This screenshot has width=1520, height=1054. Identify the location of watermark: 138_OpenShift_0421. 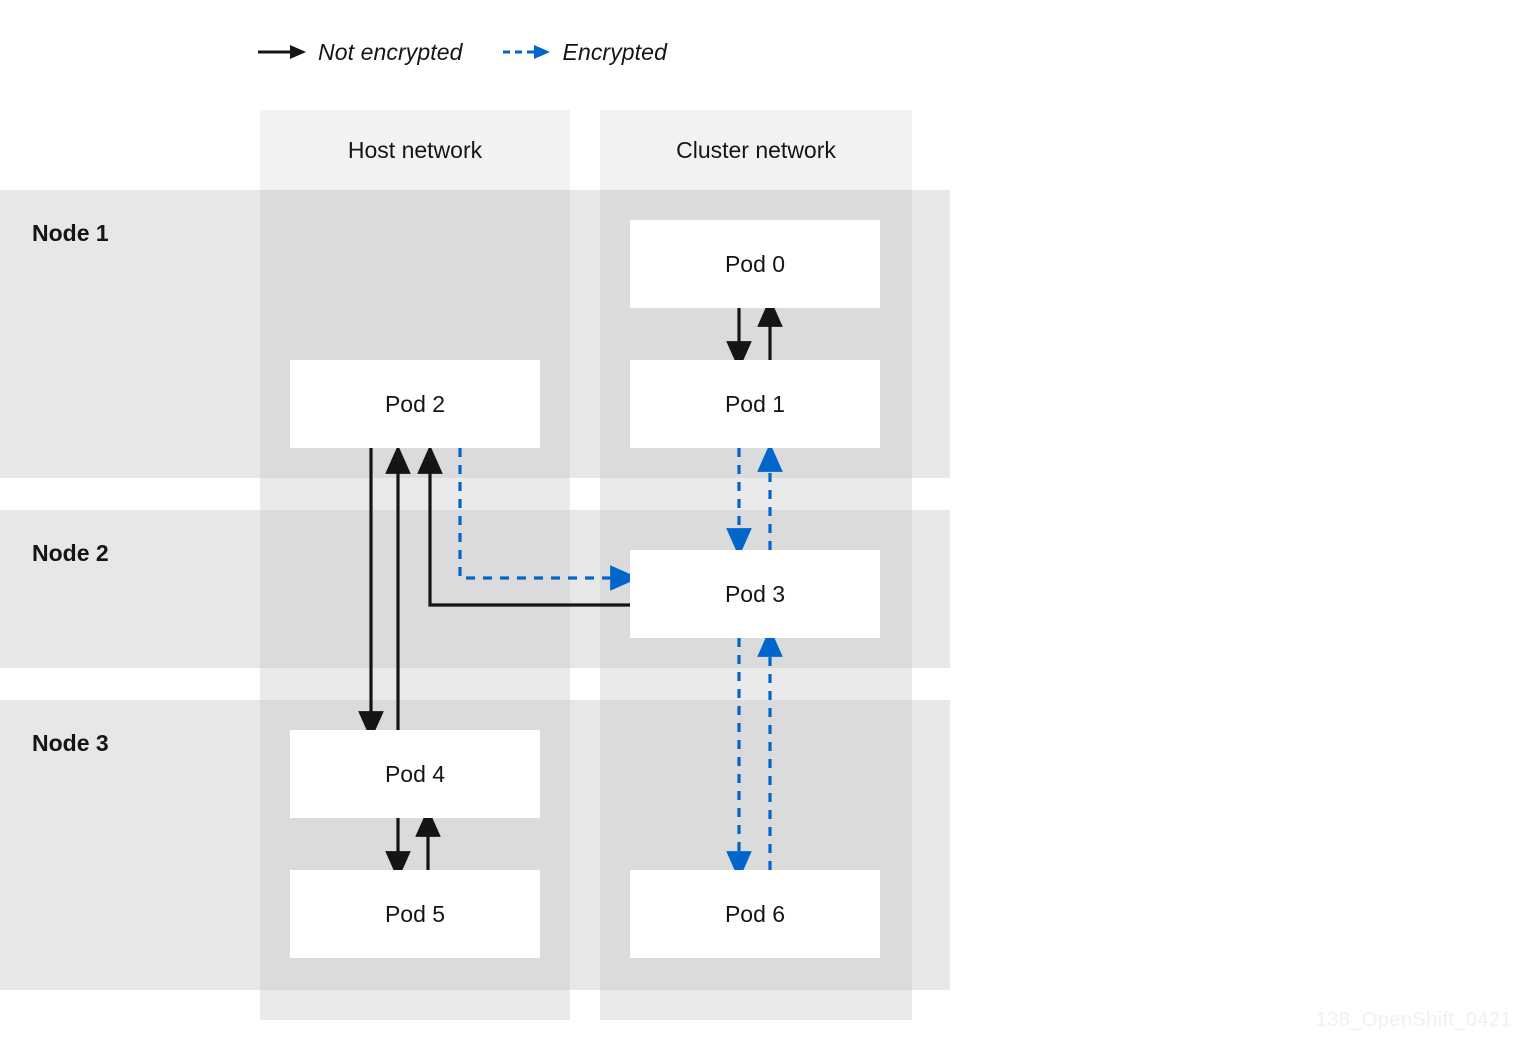
(1413, 1020).